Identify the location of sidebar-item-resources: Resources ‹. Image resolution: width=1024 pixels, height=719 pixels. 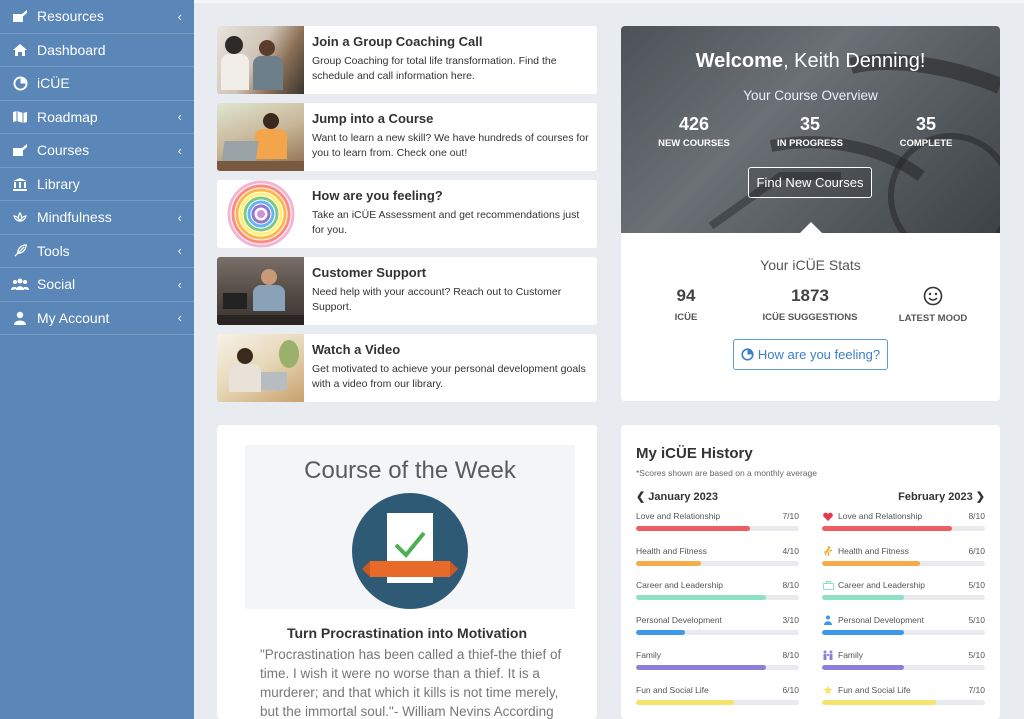
(97, 17).